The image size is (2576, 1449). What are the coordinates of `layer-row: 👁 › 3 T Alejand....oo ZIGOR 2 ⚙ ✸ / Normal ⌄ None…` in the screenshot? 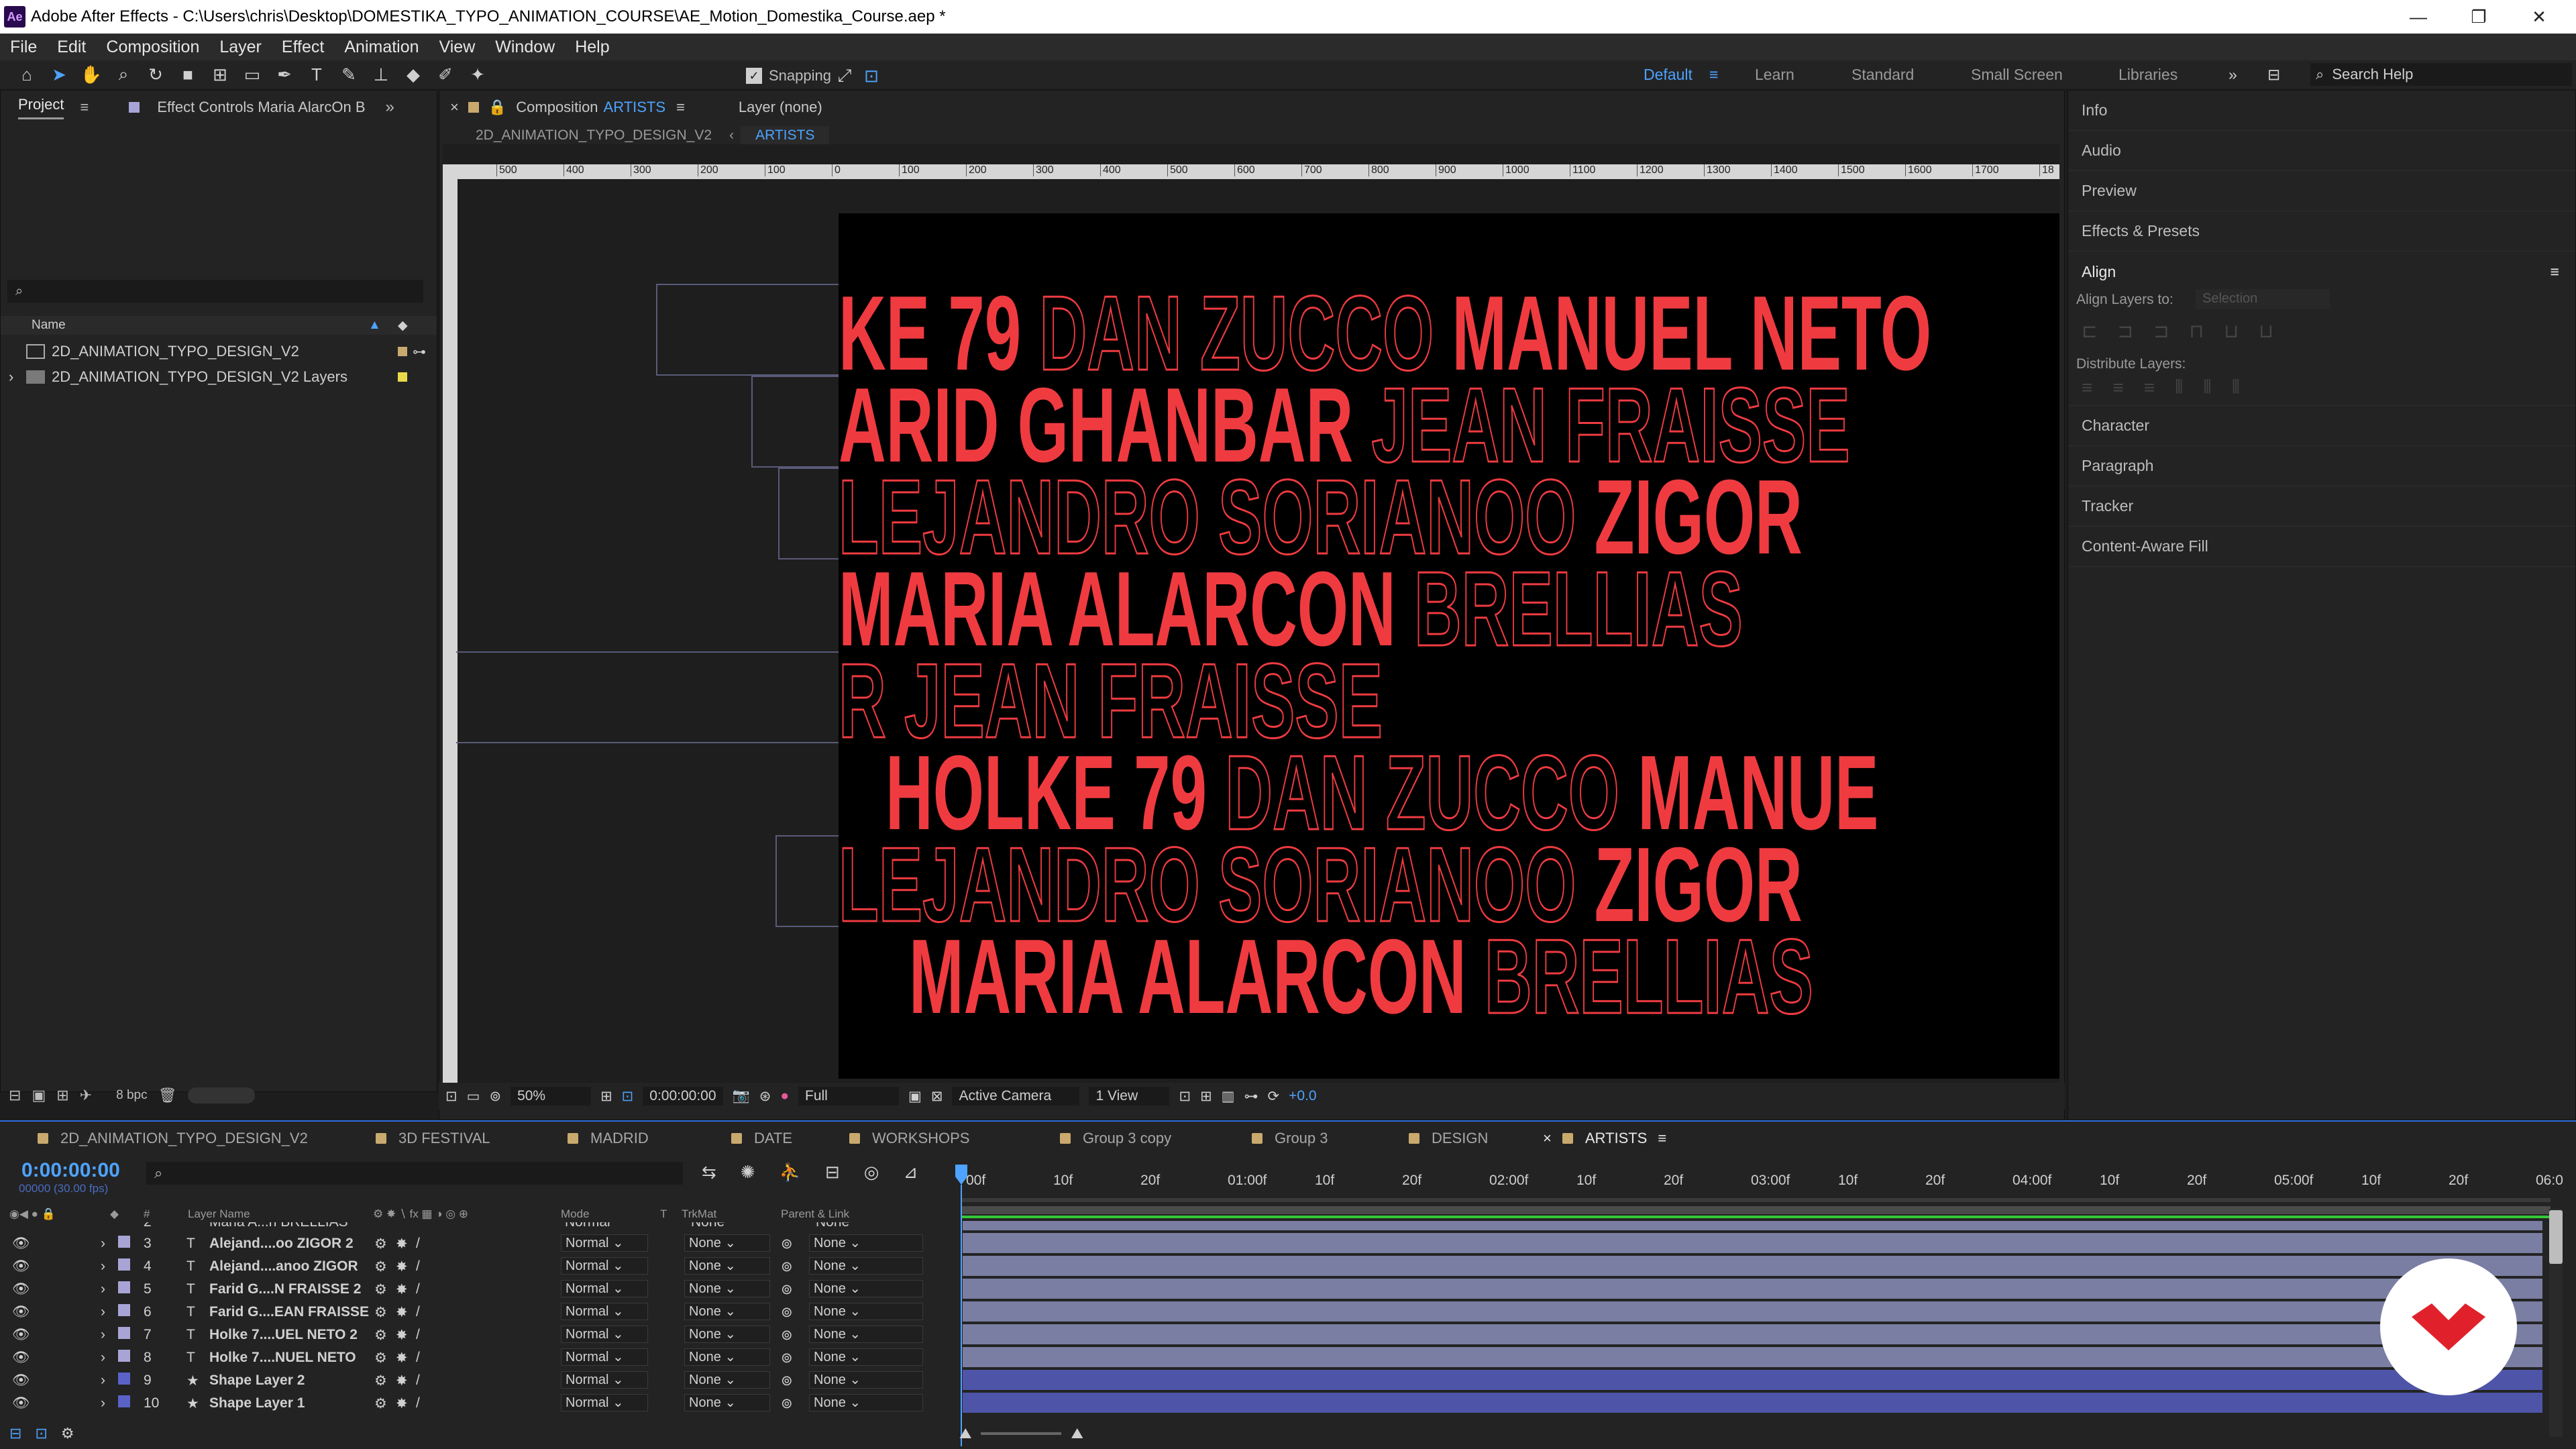 It's located at (476, 1243).